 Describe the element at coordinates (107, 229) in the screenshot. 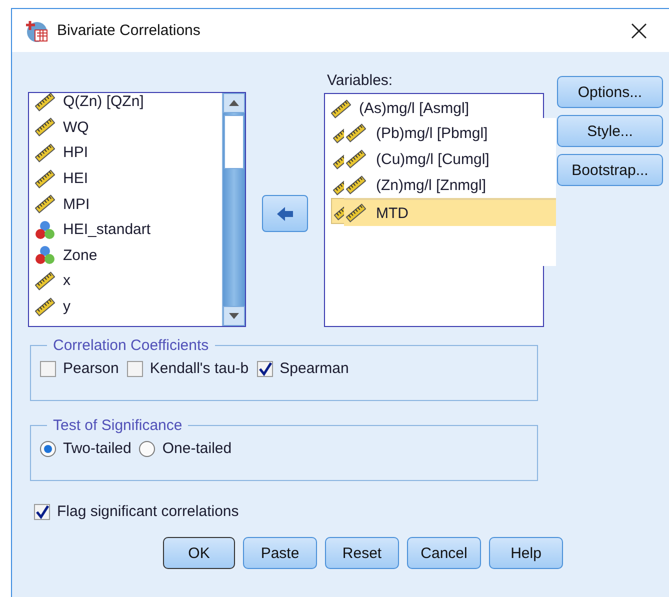

I see `variable-item: HEI_standart` at that location.